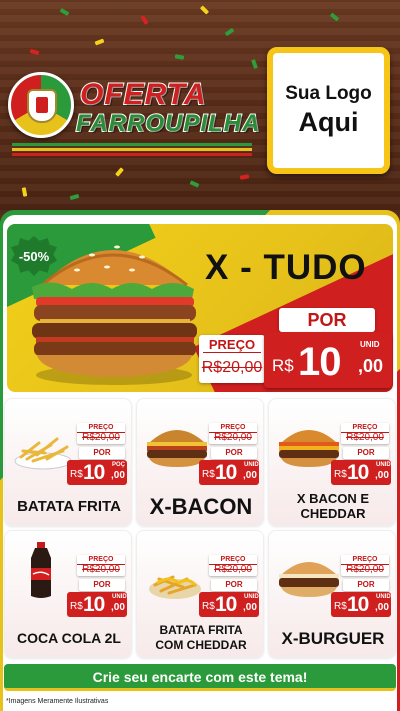  What do you see at coordinates (57, 701) in the screenshot?
I see `footnote: *Imagens Meramente Ilustrativas` at bounding box center [57, 701].